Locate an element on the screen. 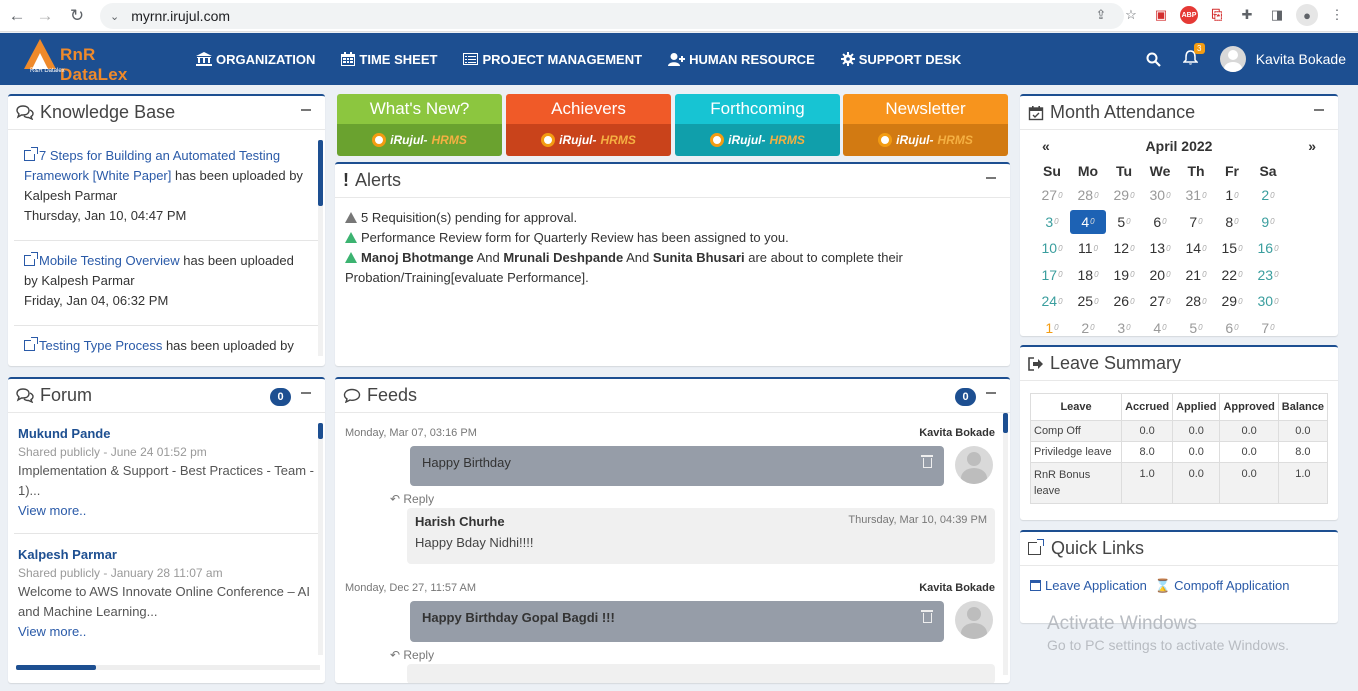 The height and width of the screenshot is (691, 1358). tile-label: Newsletter is located at coordinates (925, 108).